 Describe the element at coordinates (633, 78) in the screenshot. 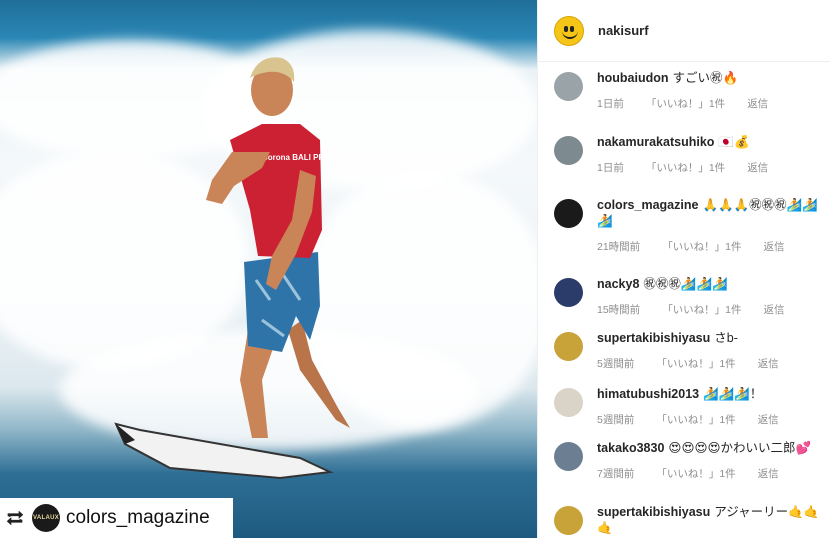

I see `comment-username: houbaiudon` at that location.